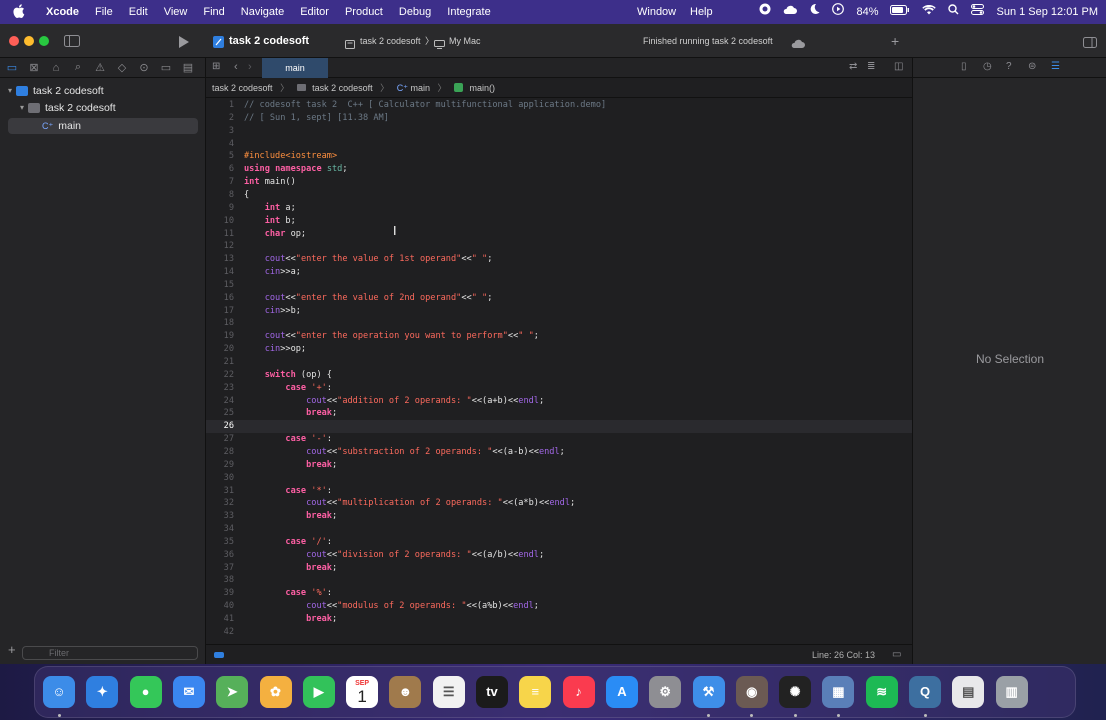  I want to click on control-center-icon, so click(978, 12).